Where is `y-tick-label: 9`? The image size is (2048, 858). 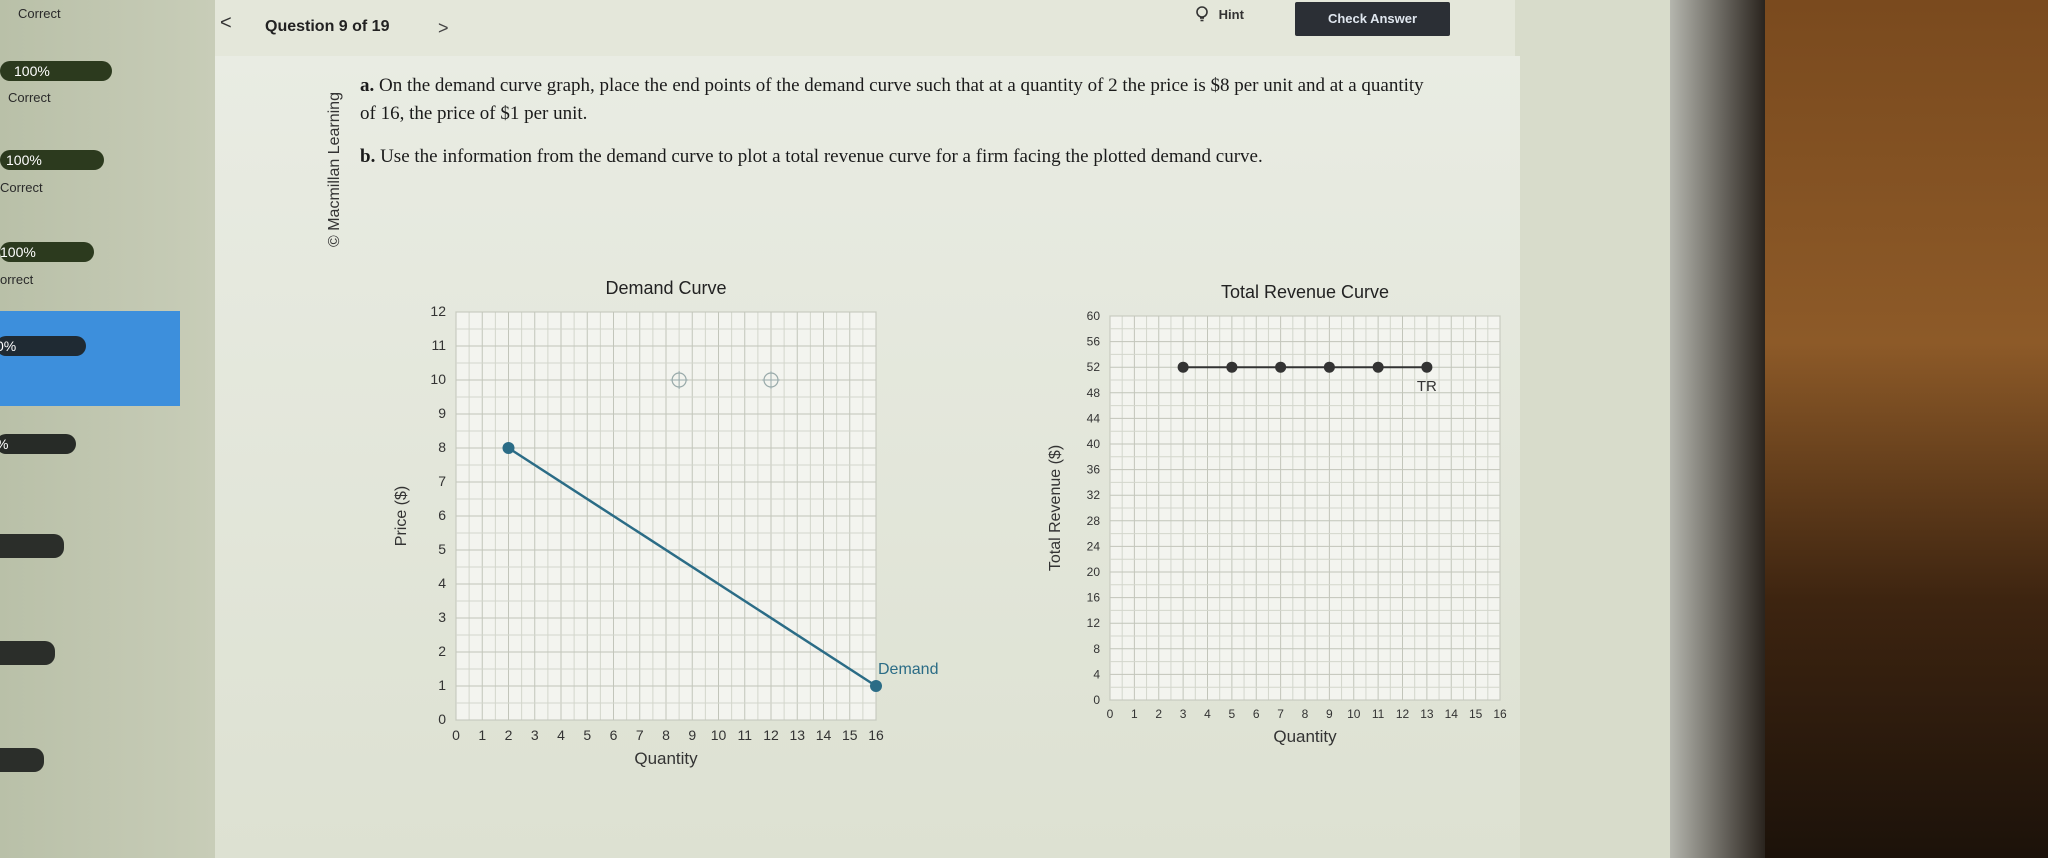
y-tick-label: 9 is located at coordinates (442, 413).